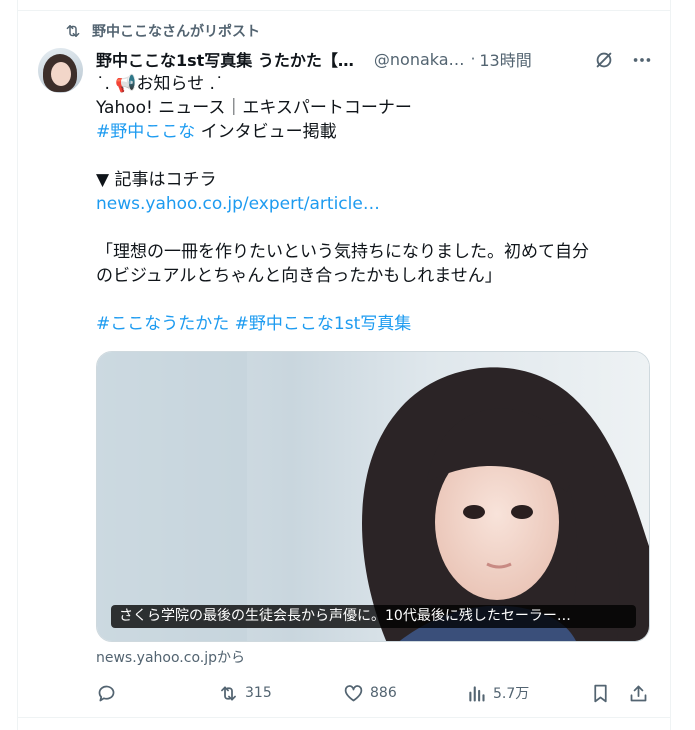  What do you see at coordinates (160, 84) in the screenshot?
I see `announcement-line: ˙. 📢お知らせ .˙` at bounding box center [160, 84].